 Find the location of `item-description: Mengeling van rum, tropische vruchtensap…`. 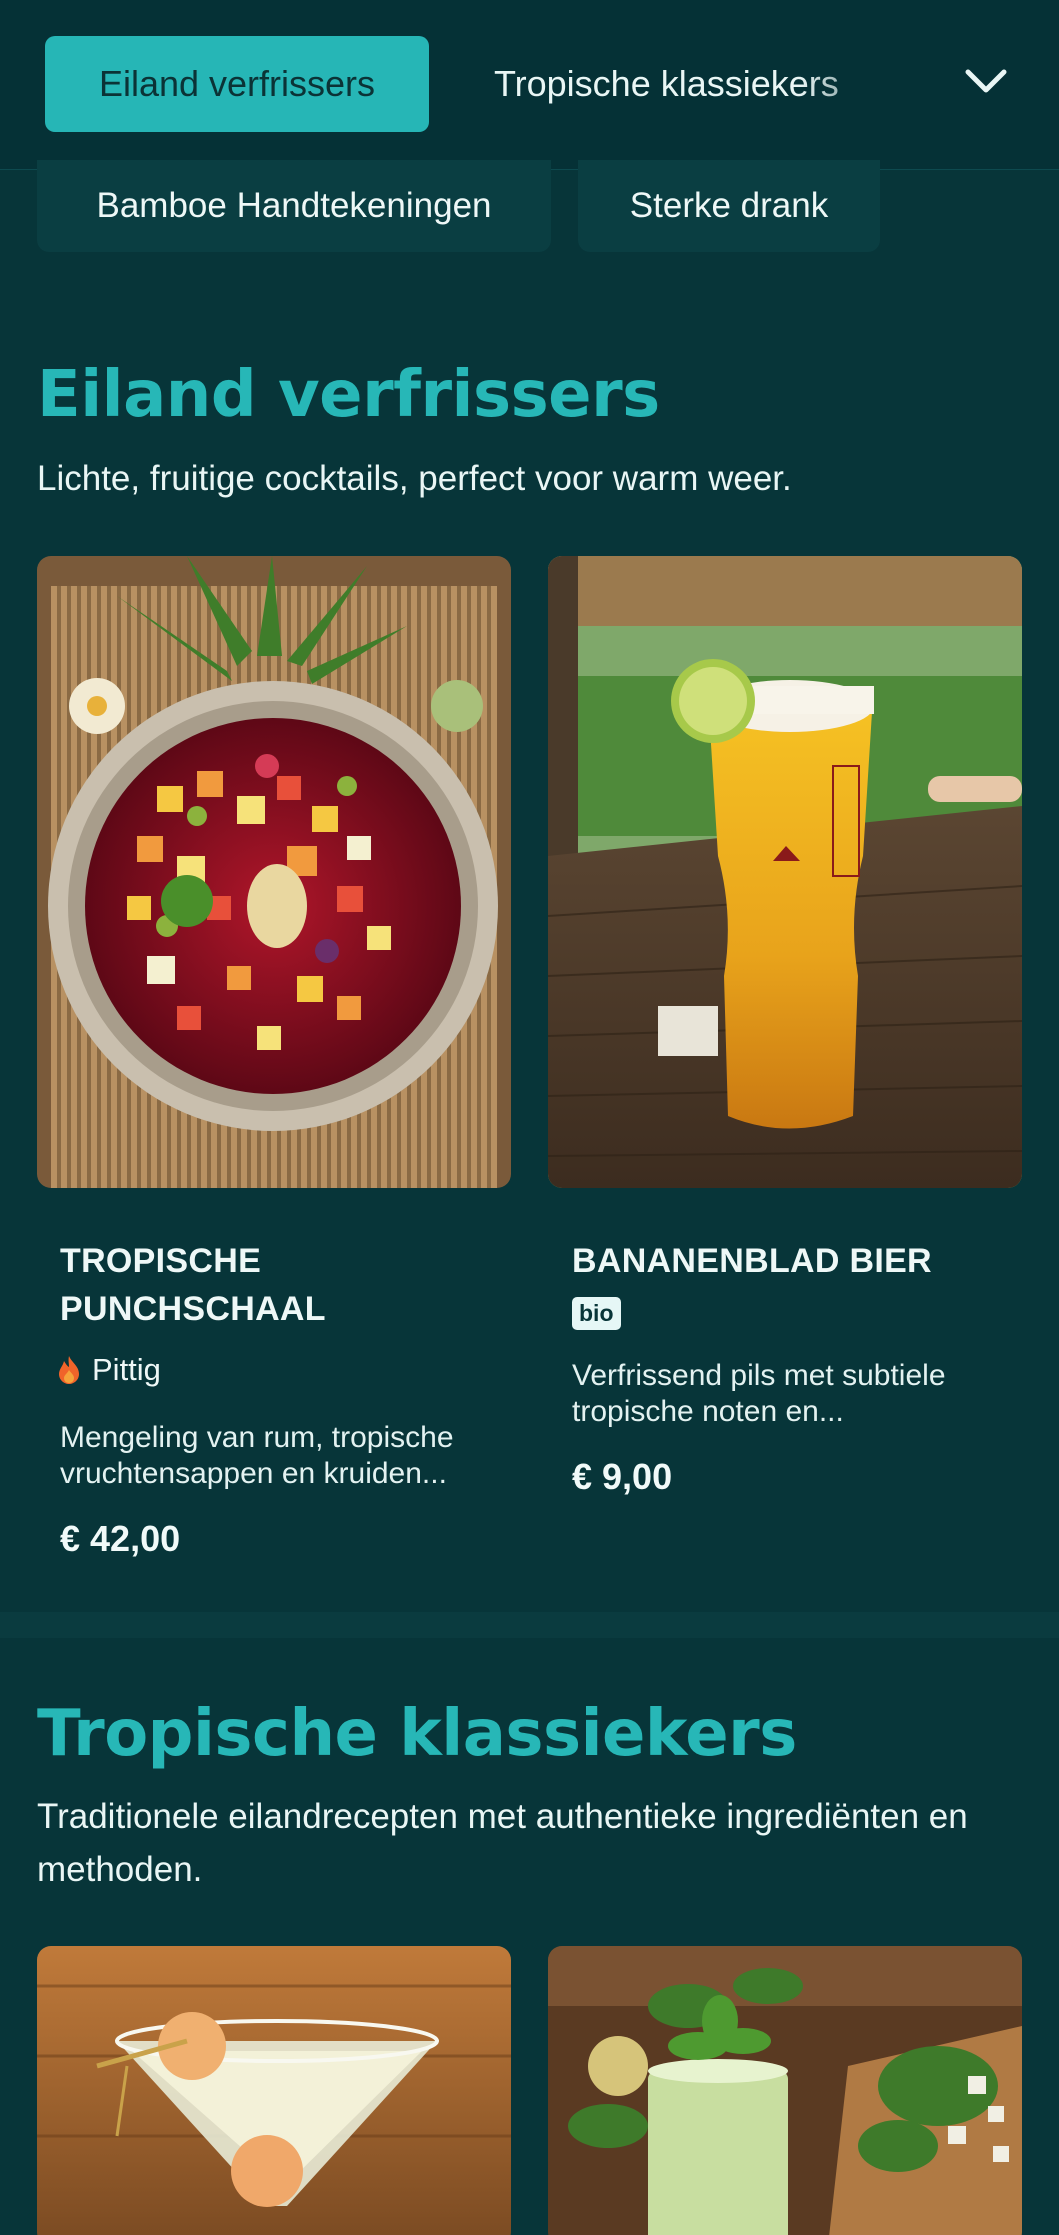

item-description: Mengeling van rum, tropische vruchtensap… is located at coordinates (257, 1455).